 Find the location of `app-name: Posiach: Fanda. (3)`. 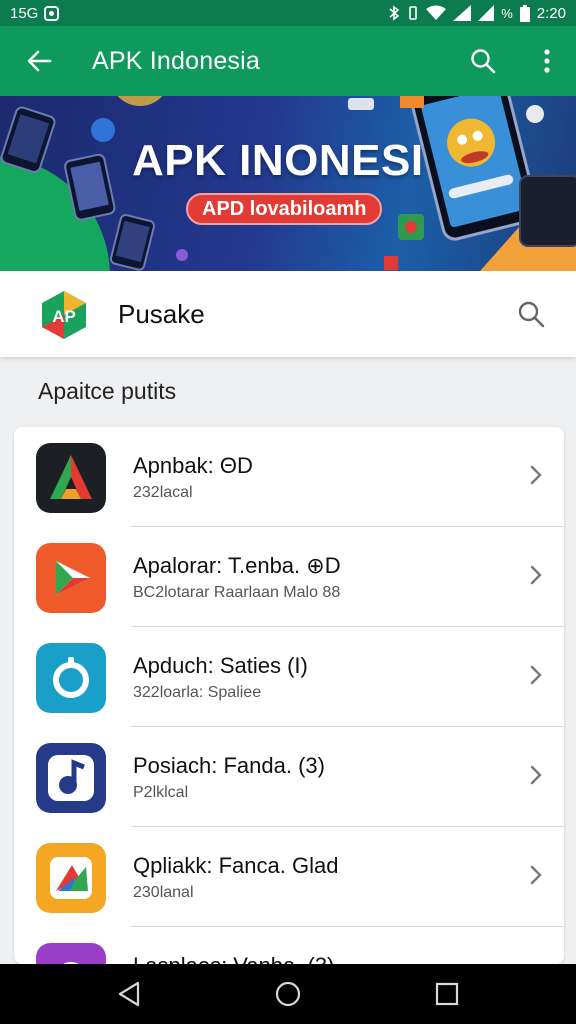

app-name: Posiach: Fanda. (3) is located at coordinates (229, 765).